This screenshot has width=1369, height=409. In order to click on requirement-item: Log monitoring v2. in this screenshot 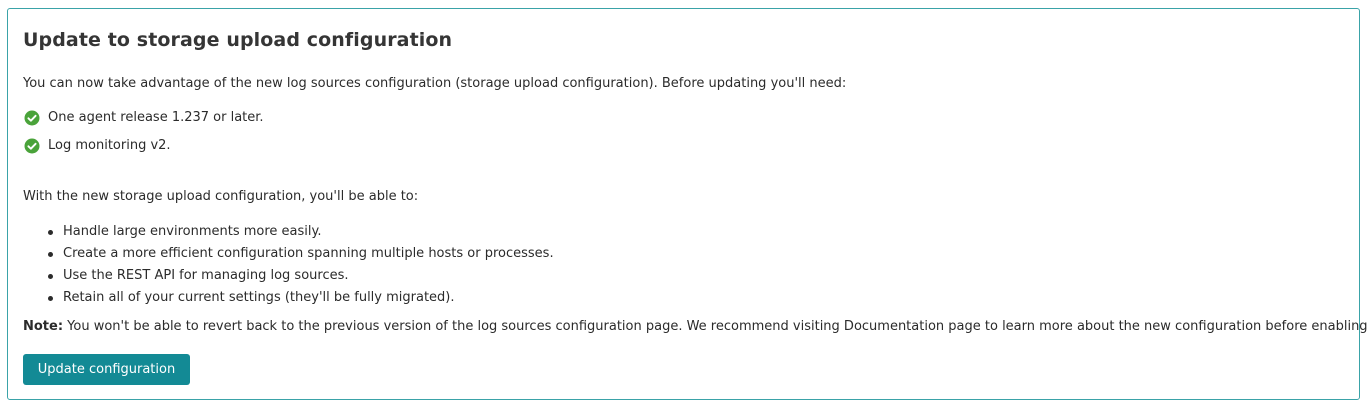, I will do `click(97, 146)`.